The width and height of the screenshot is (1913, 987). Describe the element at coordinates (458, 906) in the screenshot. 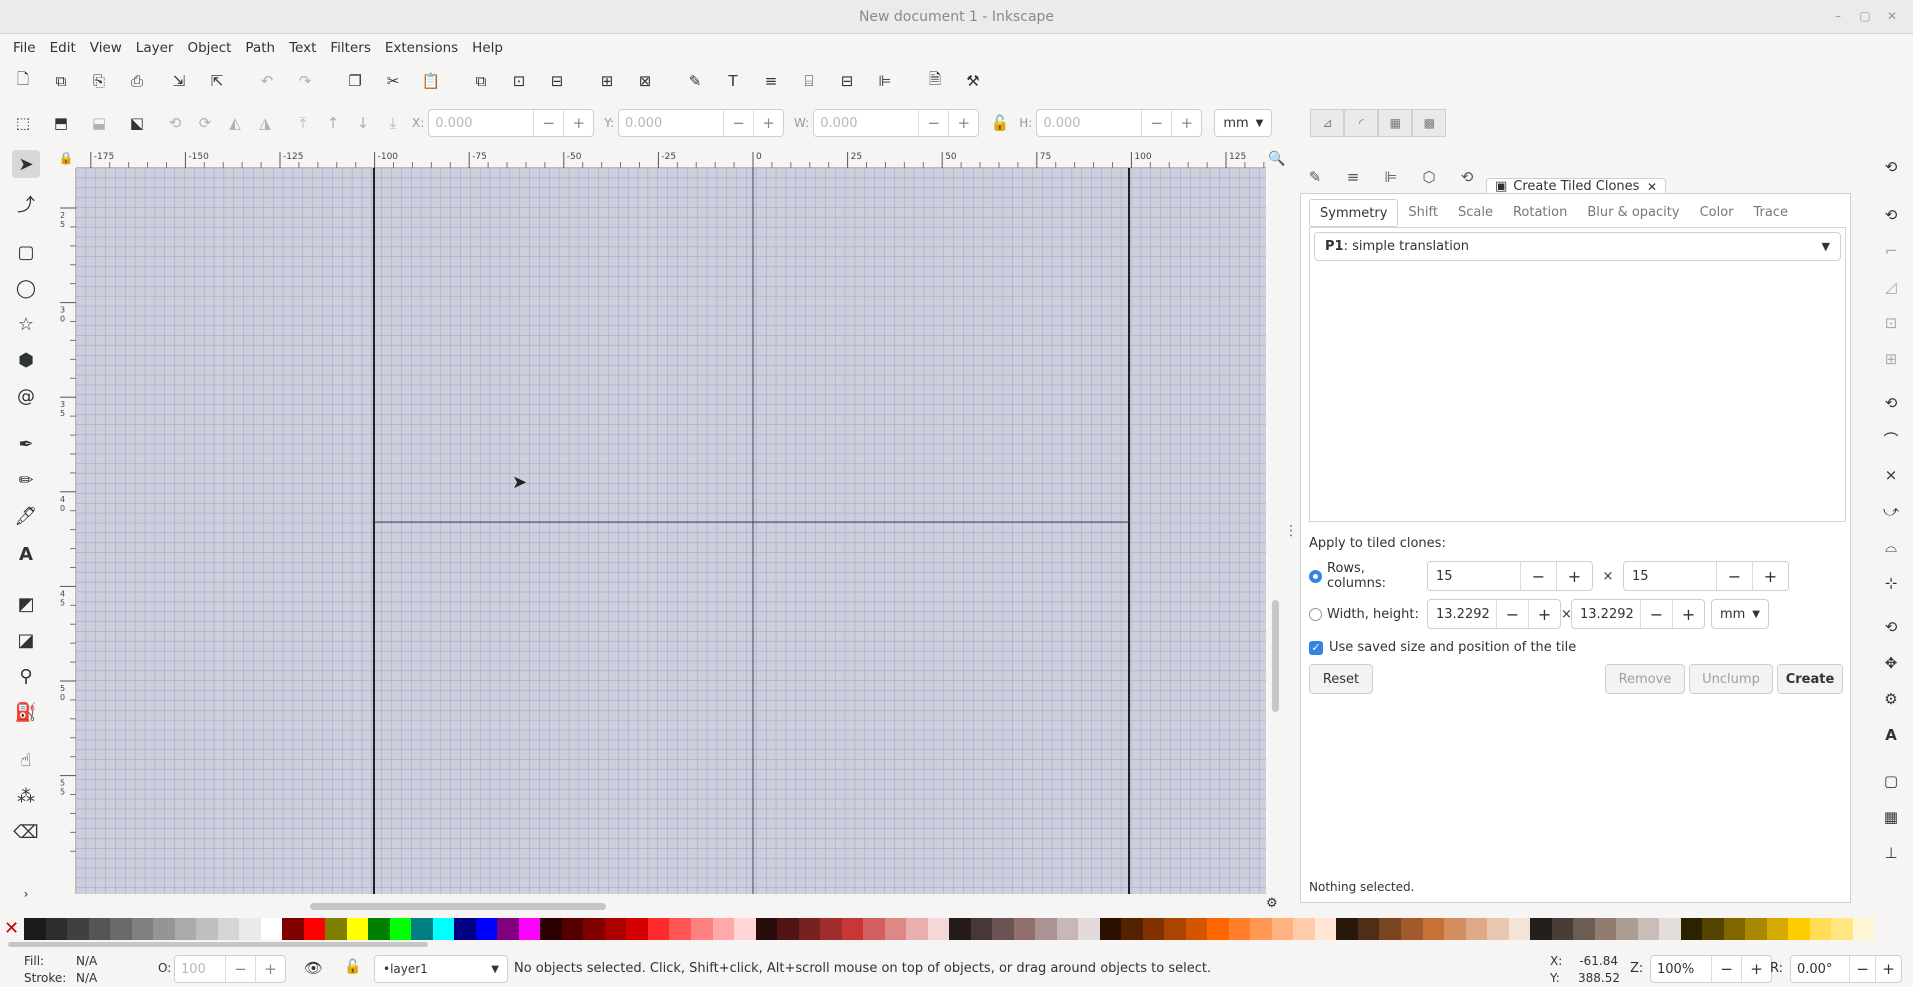

I see `horizontal-scrollbar` at that location.